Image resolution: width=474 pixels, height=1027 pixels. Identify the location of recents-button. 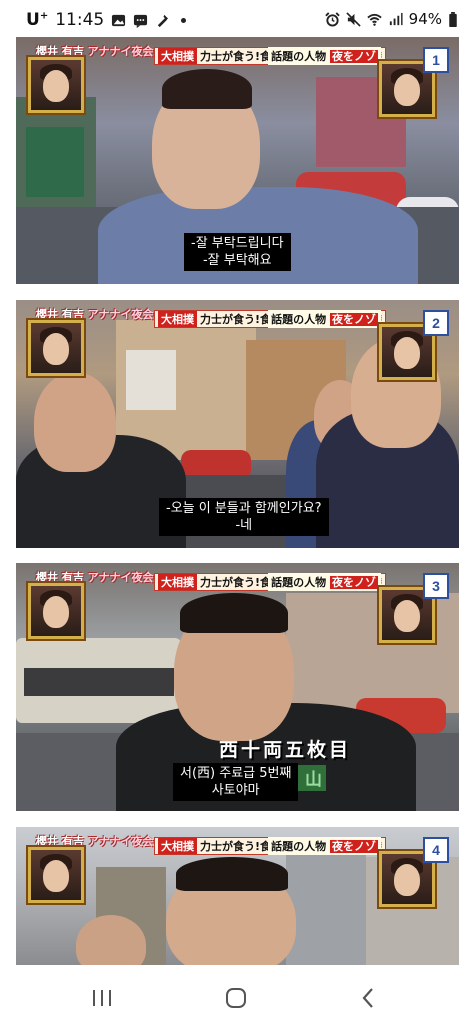
(102, 998).